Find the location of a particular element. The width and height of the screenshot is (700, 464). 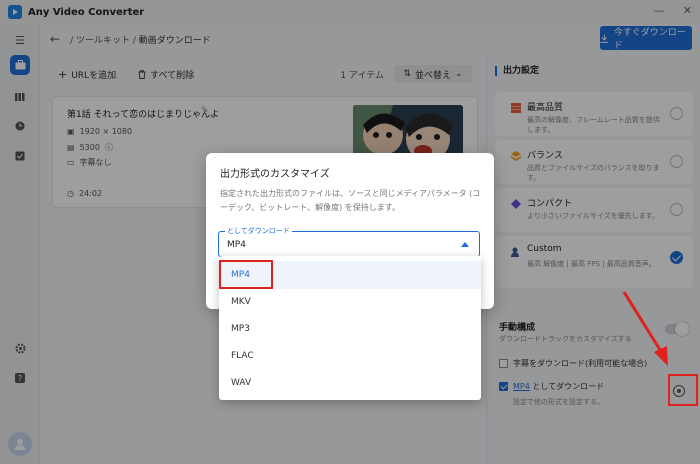

annotation-arrow is located at coordinates (645, 328).